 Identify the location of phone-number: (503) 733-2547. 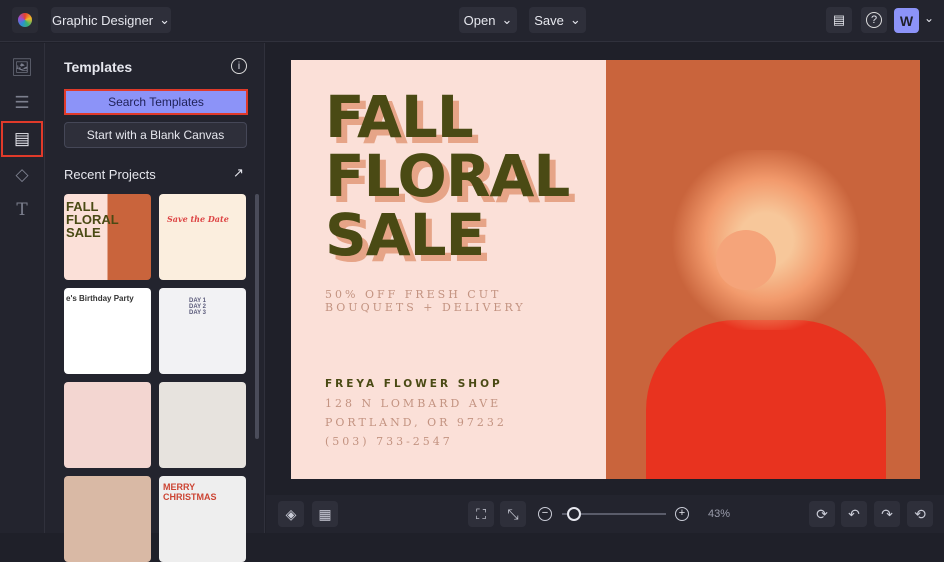
(389, 441).